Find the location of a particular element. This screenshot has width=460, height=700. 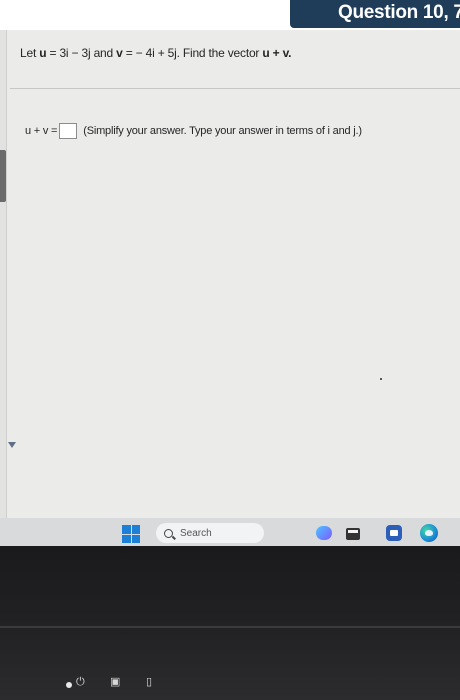

bezel-edge is located at coordinates (230, 627).